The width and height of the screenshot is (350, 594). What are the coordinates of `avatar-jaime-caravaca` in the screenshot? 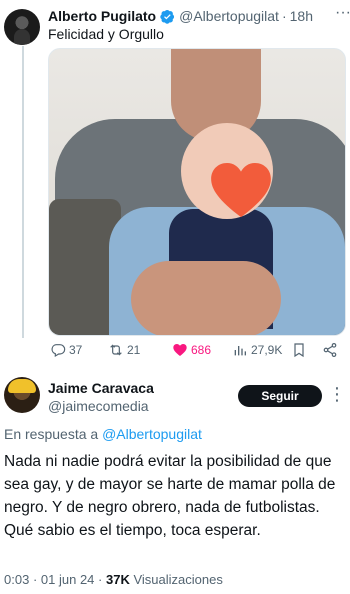 It's located at (22, 395).